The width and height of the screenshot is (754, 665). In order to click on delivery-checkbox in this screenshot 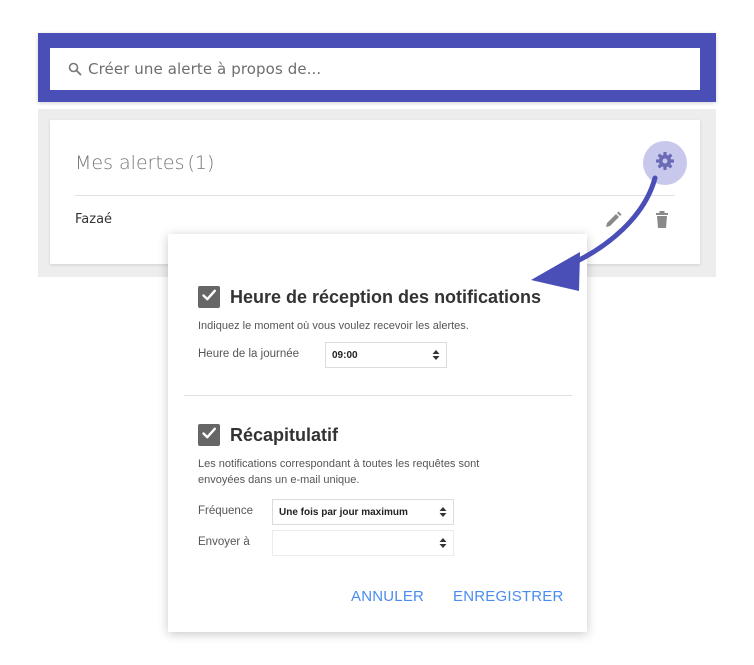, I will do `click(209, 297)`.